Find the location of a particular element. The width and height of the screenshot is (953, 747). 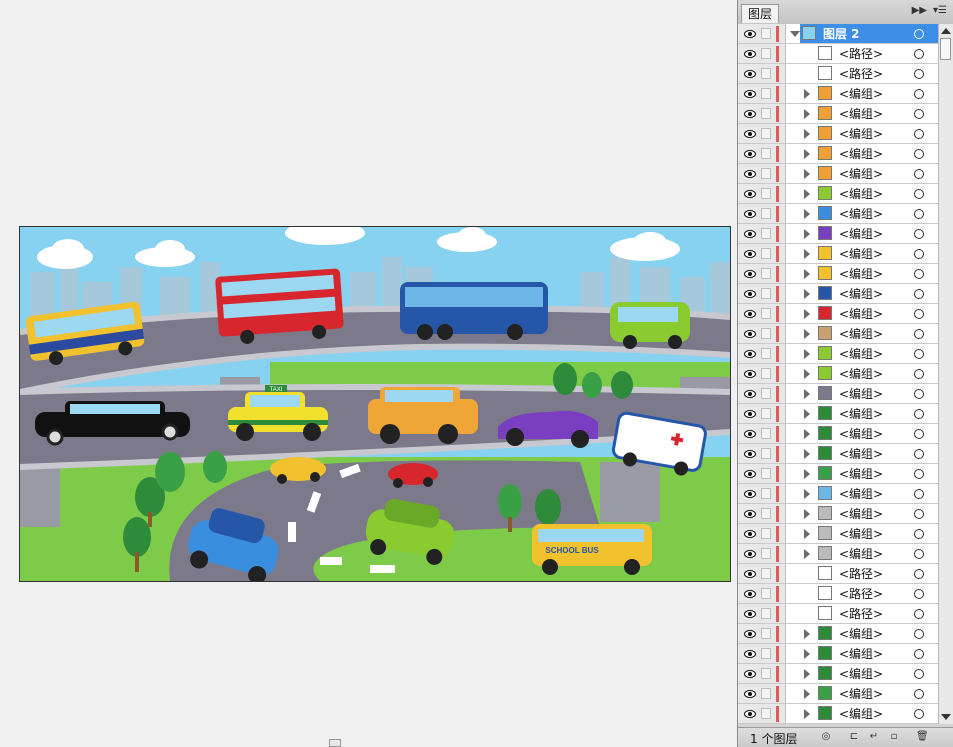

scroll-down-icon is located at coordinates (946, 717).